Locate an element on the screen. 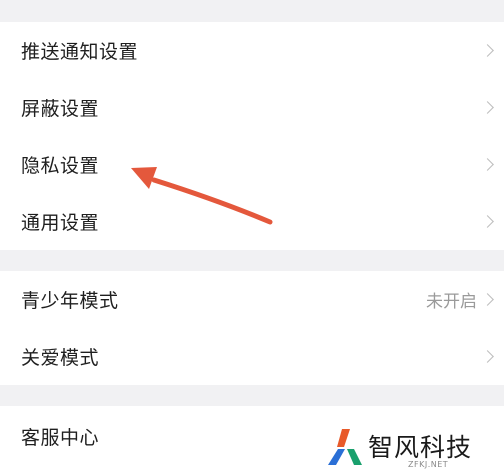  watermark: 智风科技 ZFKJ.NET is located at coordinates (415, 449).